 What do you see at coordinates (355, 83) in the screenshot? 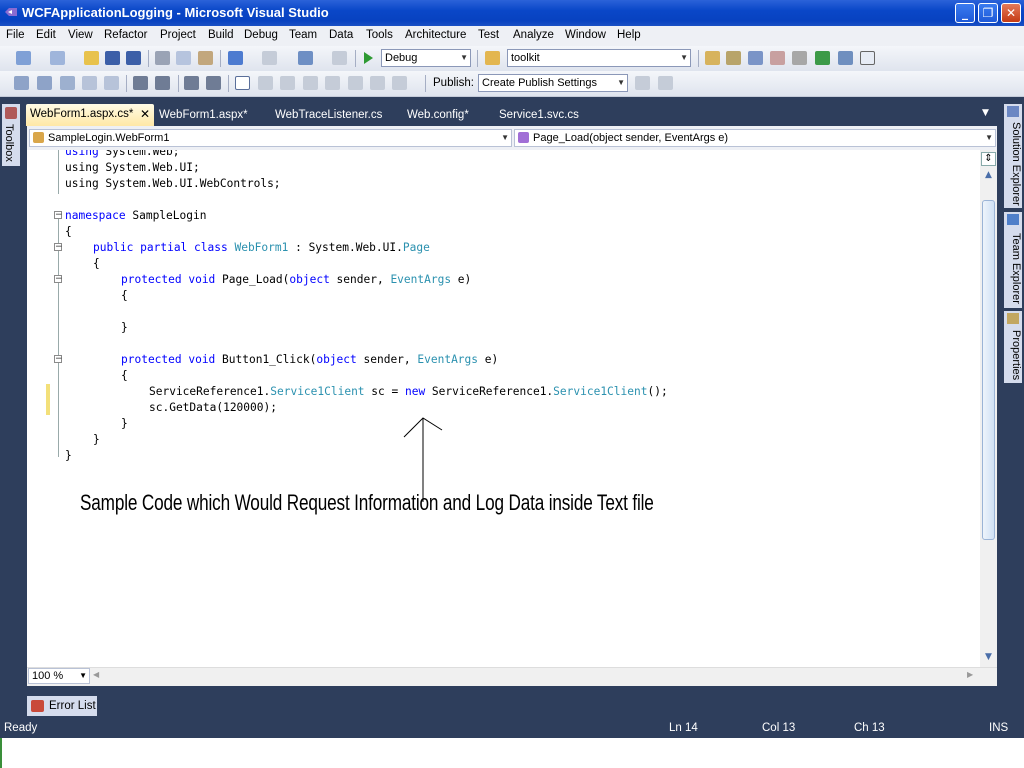
I see `bookmark-doc-icon` at bounding box center [355, 83].